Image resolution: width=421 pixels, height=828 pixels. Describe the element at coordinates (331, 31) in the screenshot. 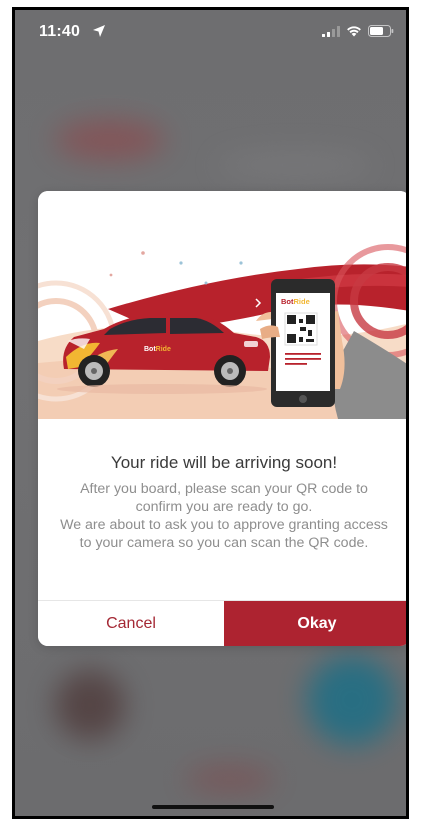

I see `cellular-signal-icon` at that location.